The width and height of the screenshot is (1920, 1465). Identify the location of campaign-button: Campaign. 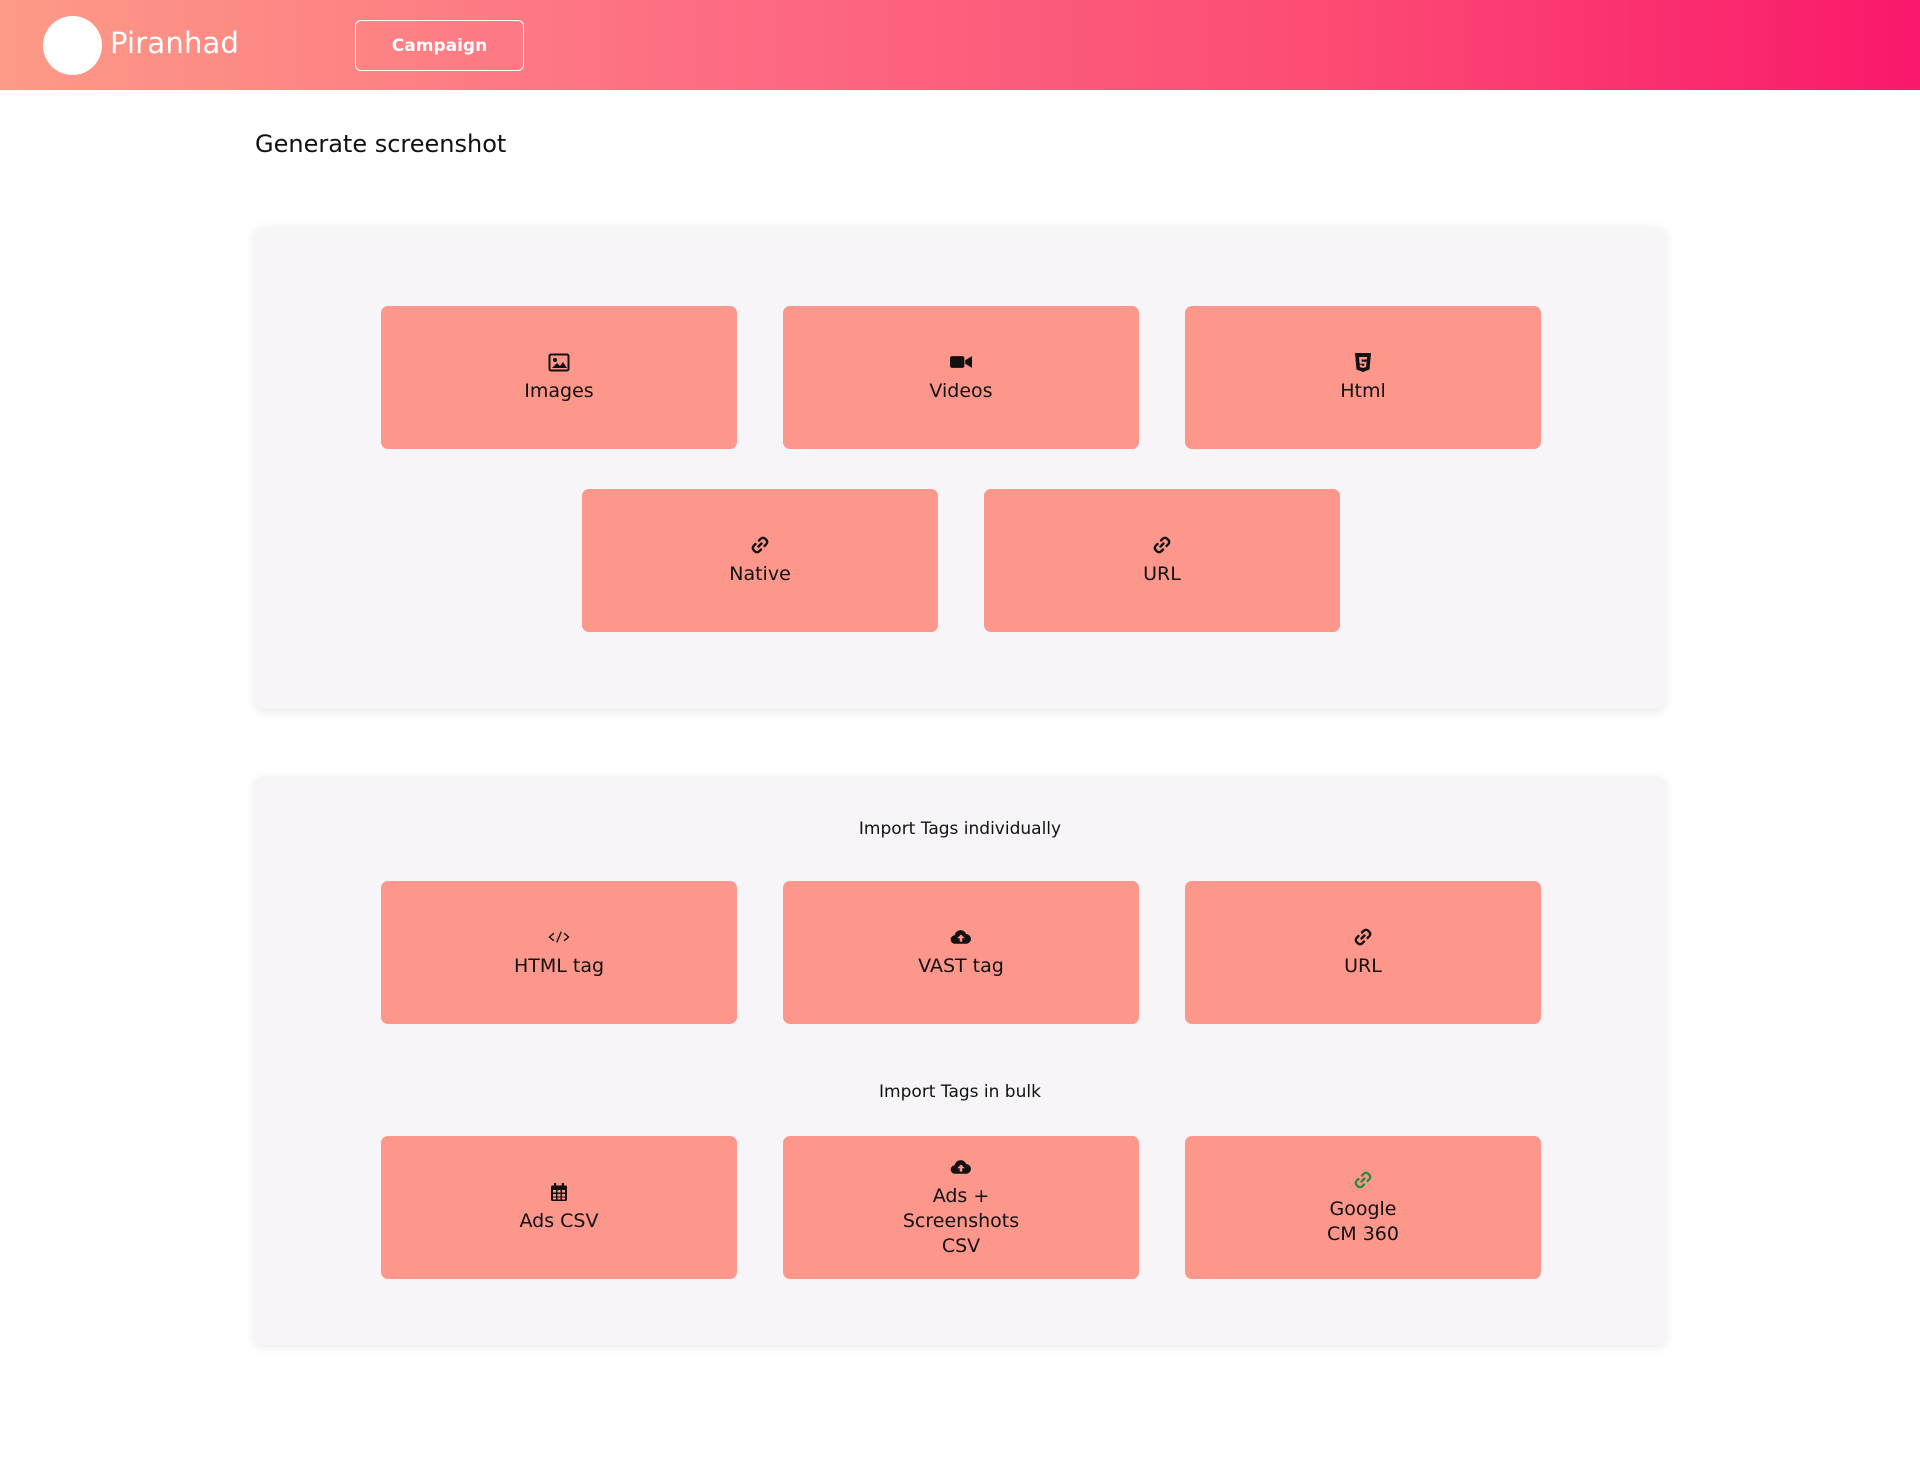
(439, 45).